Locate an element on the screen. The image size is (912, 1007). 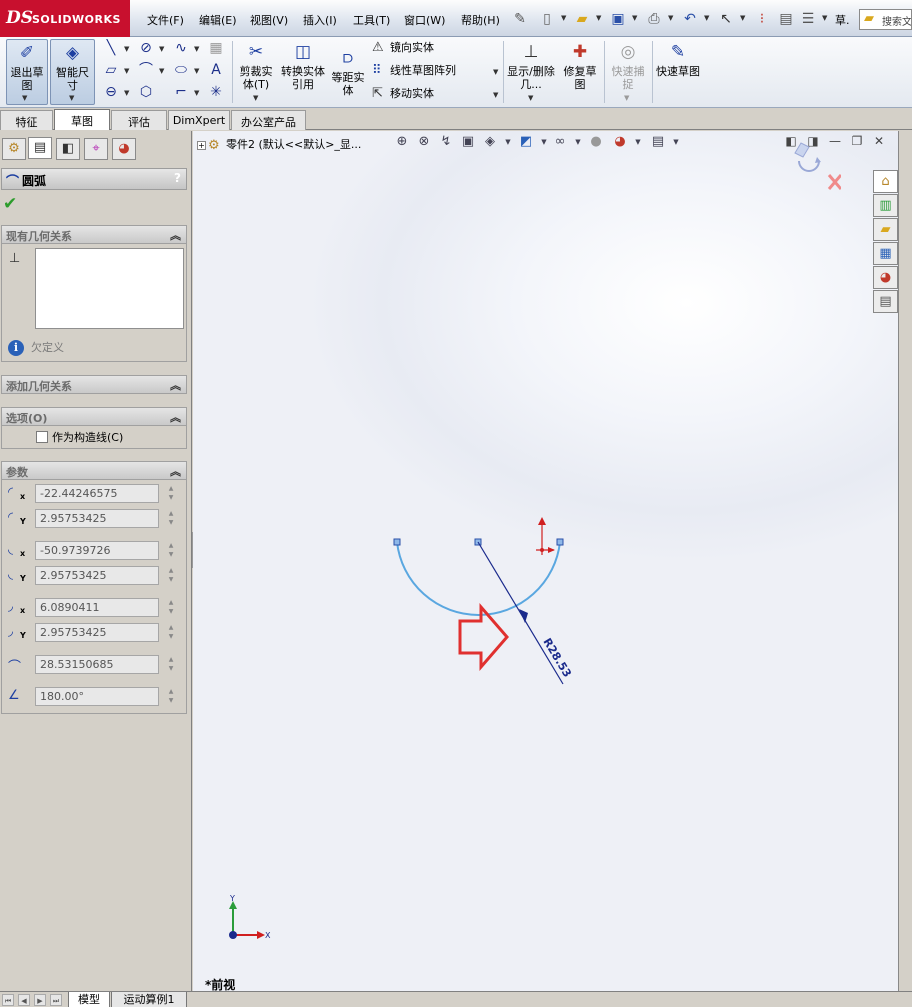
arc-end-point is located at coordinates (560, 542).